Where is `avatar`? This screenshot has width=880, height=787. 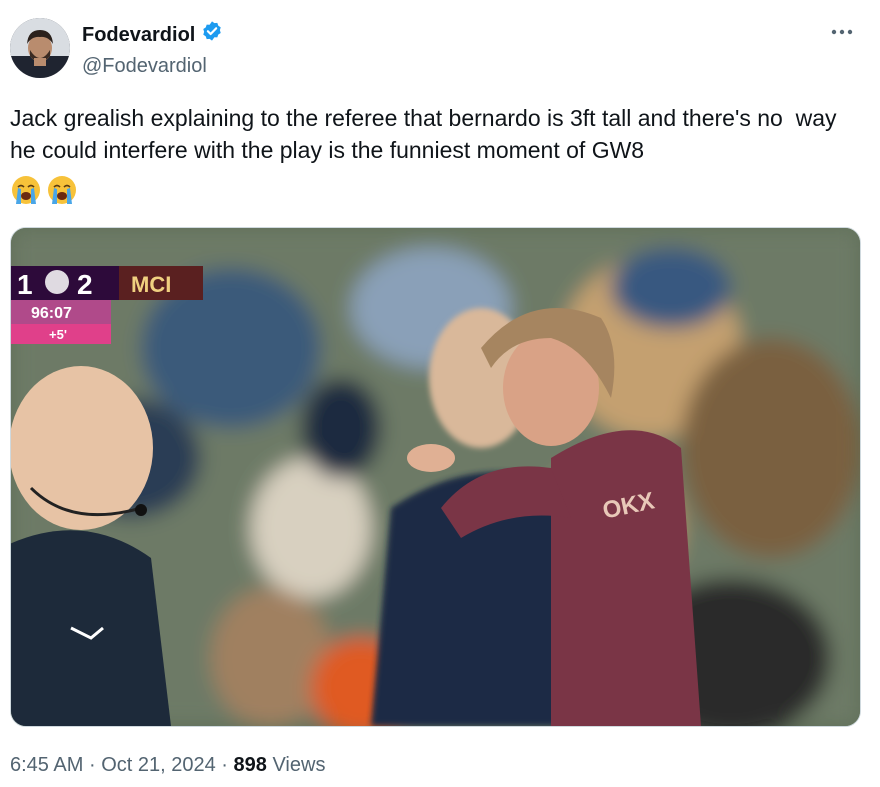
avatar is located at coordinates (40, 48).